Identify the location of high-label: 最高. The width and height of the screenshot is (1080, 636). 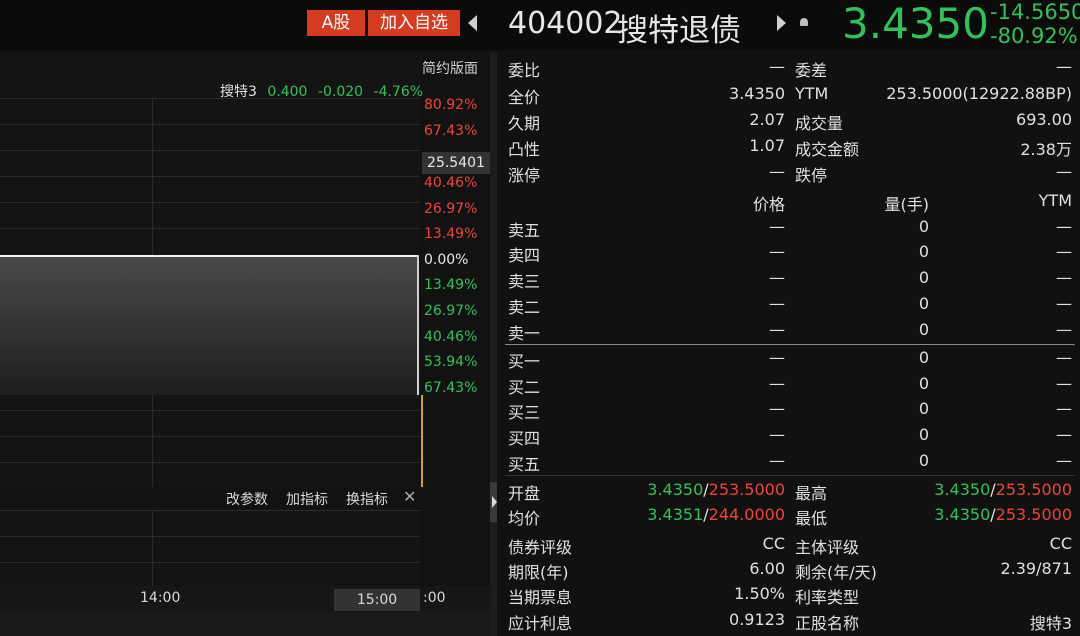
(811, 493).